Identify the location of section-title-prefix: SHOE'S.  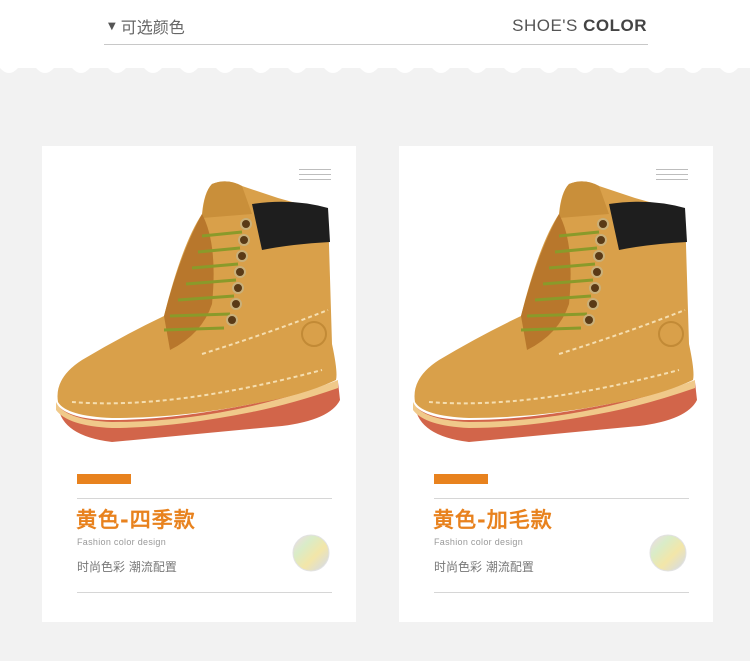
(545, 25).